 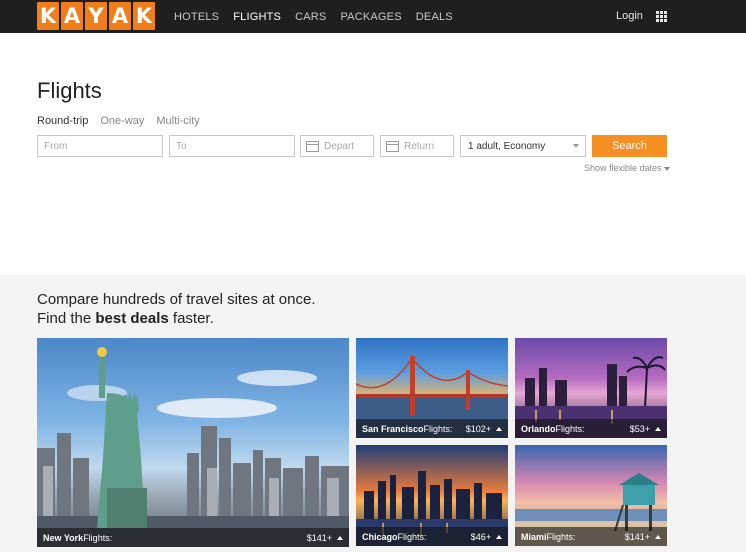 I want to click on deal-caption: San Francisco Flights: $102+, so click(x=432, y=428).